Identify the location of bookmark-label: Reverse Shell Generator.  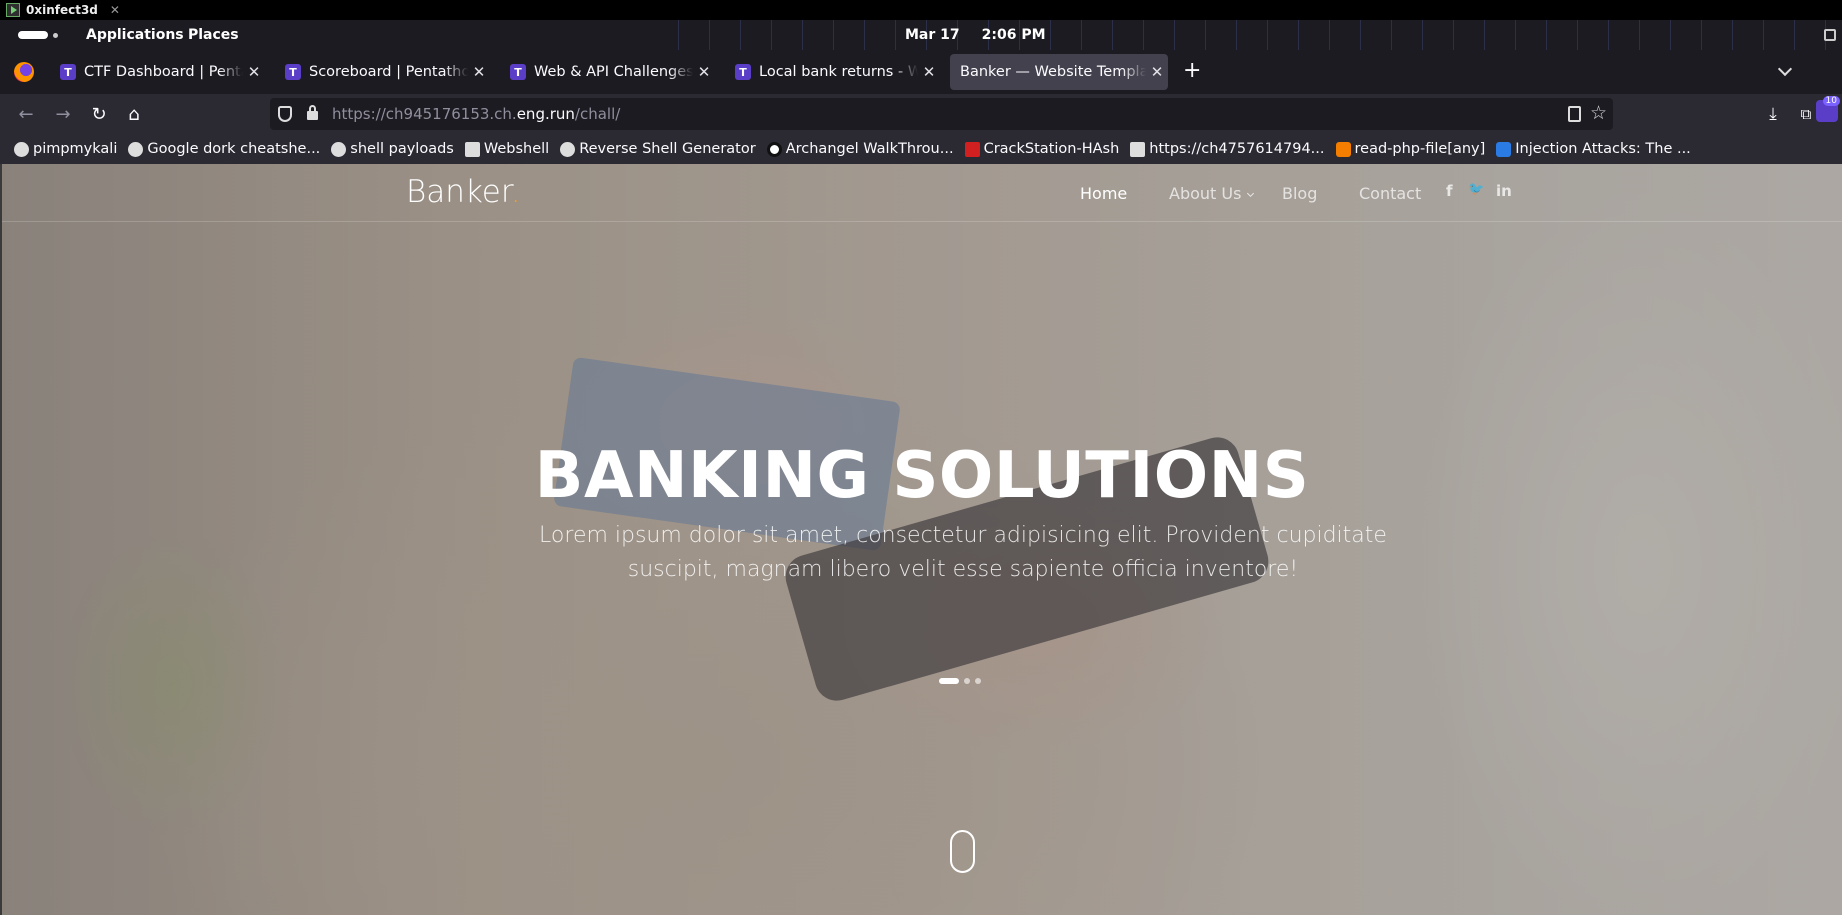
(667, 149).